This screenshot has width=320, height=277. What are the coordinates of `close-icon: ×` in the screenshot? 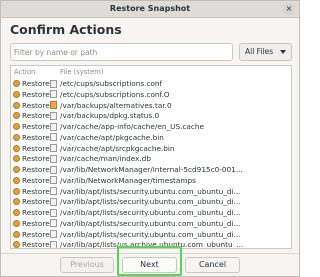 It's located at (289, 9).